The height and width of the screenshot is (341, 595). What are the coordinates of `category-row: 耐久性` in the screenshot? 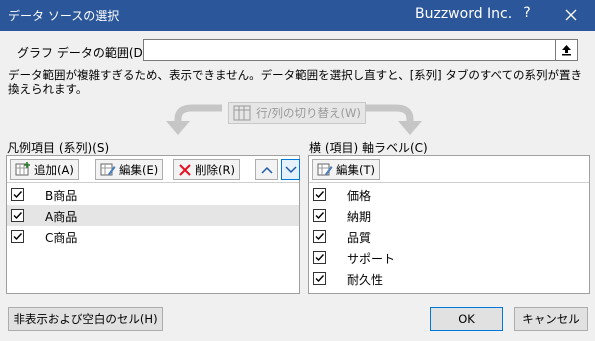 It's located at (449, 278).